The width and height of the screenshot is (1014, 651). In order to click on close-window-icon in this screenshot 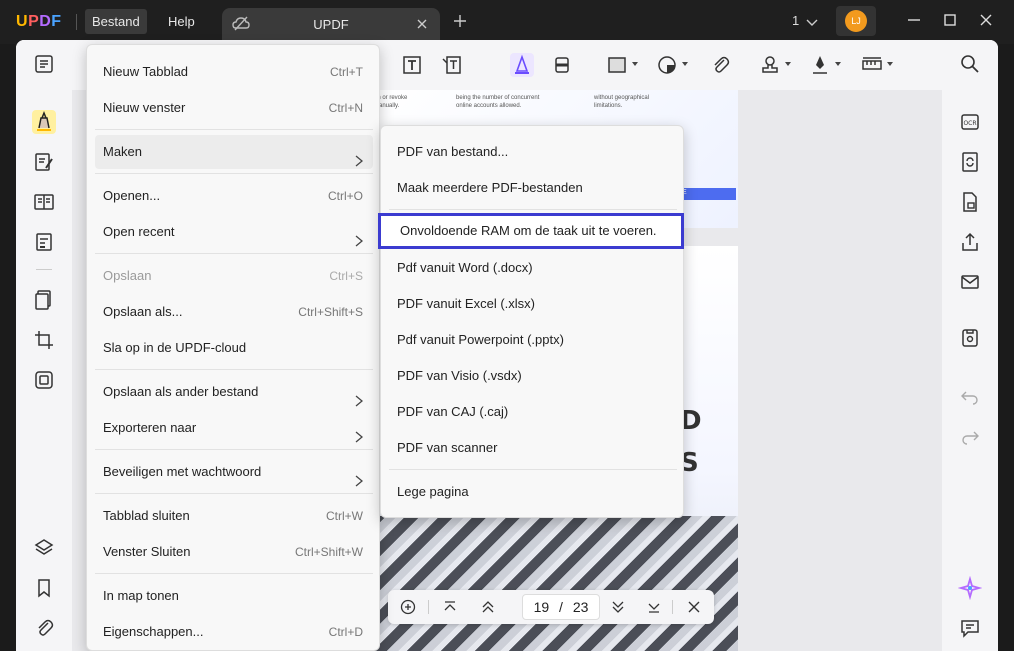, I will do `click(986, 22)`.